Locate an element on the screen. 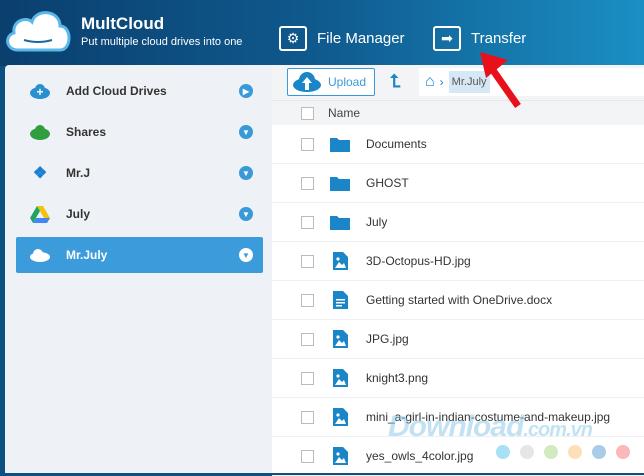  nav-label: Transfer is located at coordinates (499, 38).